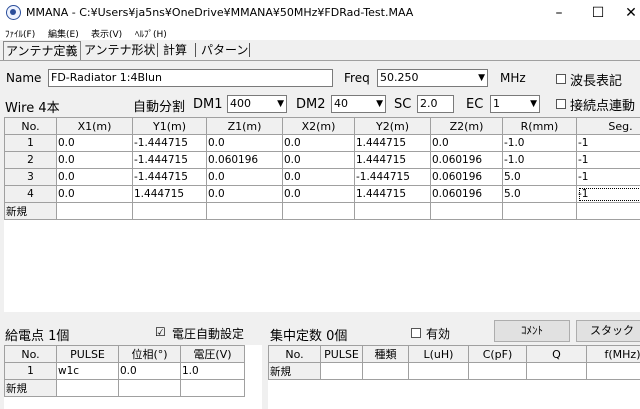 Image resolution: width=640 pixels, height=409 pixels. What do you see at coordinates (175, 50) in the screenshot?
I see `tab-calculation: 計算` at bounding box center [175, 50].